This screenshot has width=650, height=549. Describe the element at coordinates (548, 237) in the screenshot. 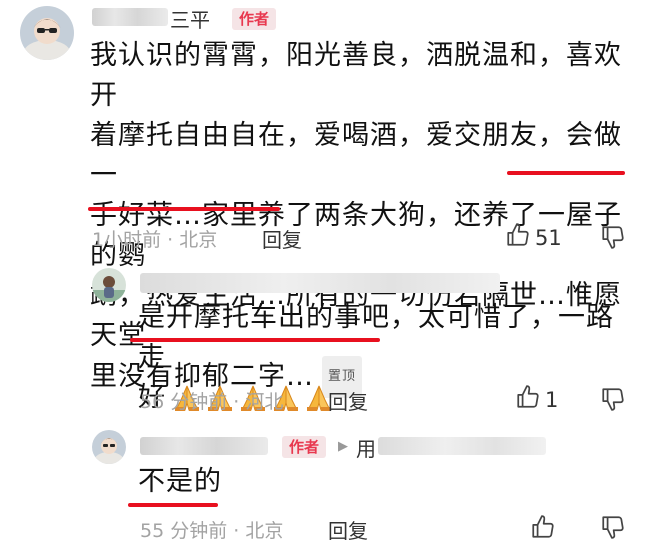

I see `like-count: 51` at that location.